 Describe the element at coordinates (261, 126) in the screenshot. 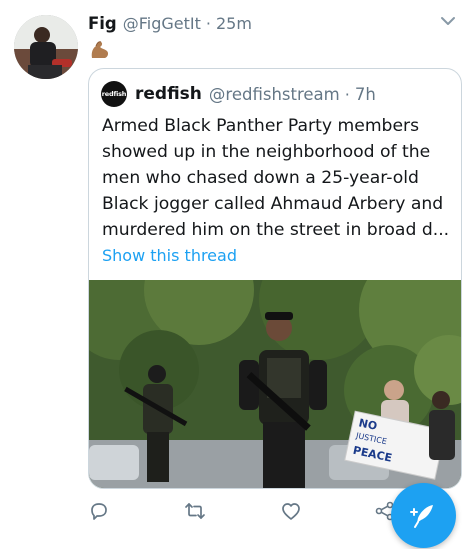

I see `quoted-text-line: Armed Black Panther Party members` at that location.